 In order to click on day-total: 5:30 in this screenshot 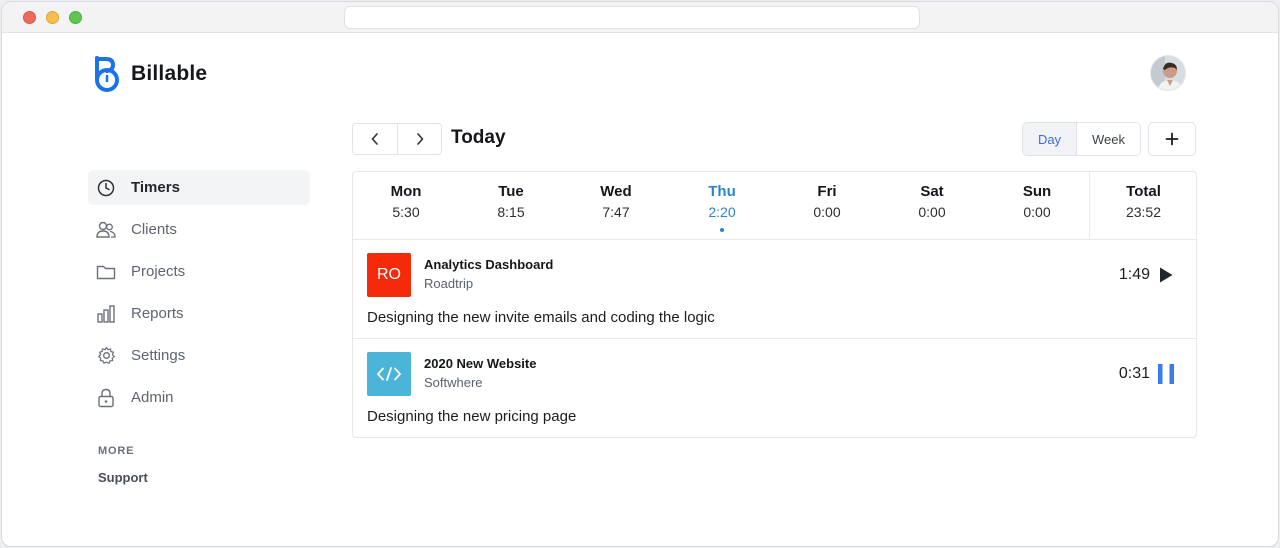, I will do `click(406, 212)`.